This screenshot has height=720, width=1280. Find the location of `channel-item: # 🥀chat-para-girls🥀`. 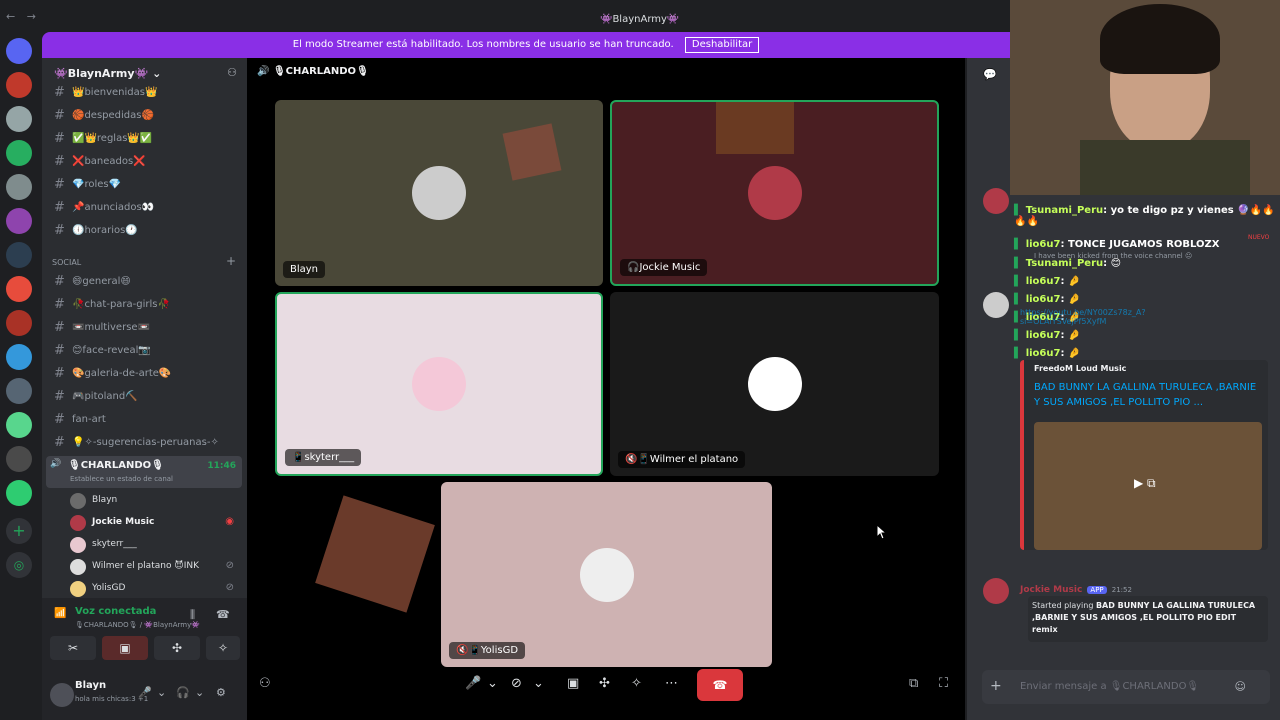

channel-item: # 🥀chat-para-girls🥀 is located at coordinates (145, 305).